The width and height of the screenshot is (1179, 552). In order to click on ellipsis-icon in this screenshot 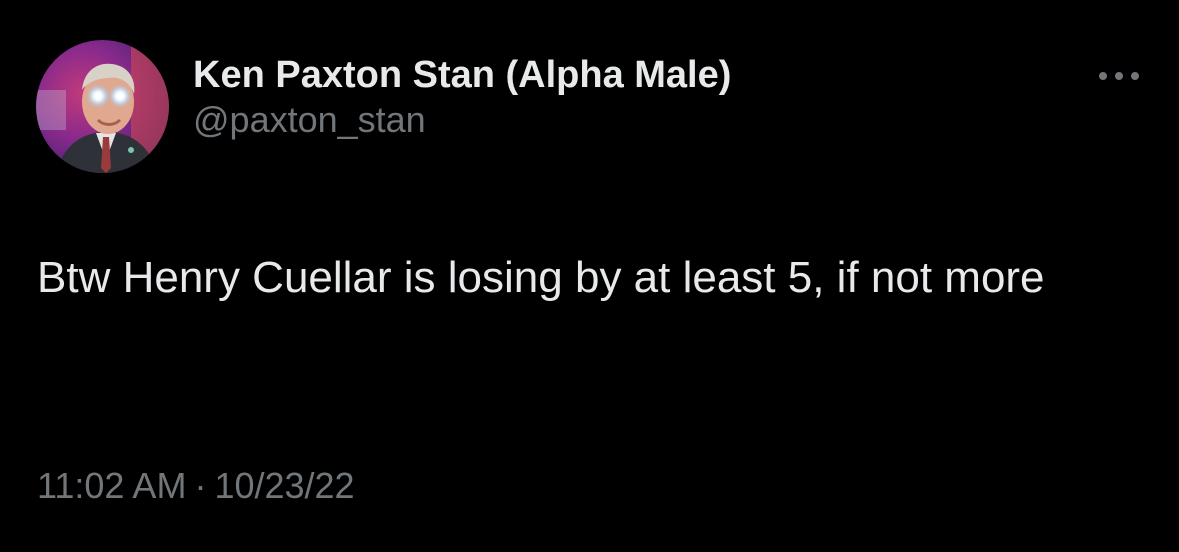, I will do `click(1119, 76)`.